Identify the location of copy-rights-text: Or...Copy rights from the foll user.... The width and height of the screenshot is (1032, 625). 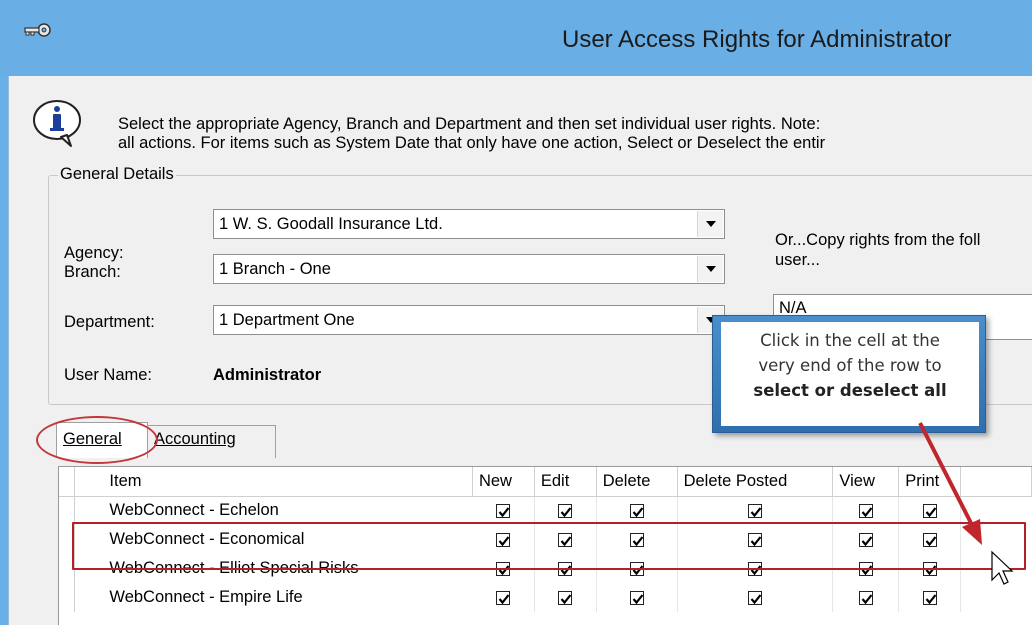
(903, 250).